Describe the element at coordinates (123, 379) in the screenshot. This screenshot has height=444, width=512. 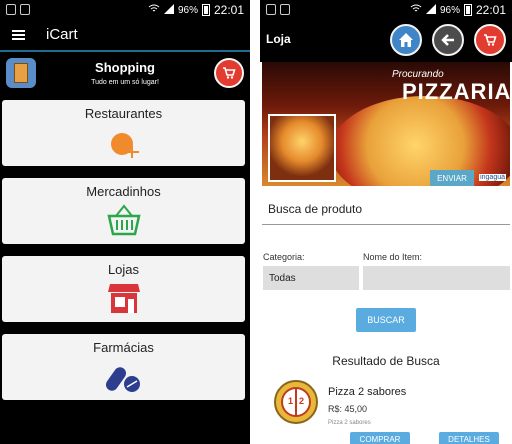
I see `pills-icon` at that location.